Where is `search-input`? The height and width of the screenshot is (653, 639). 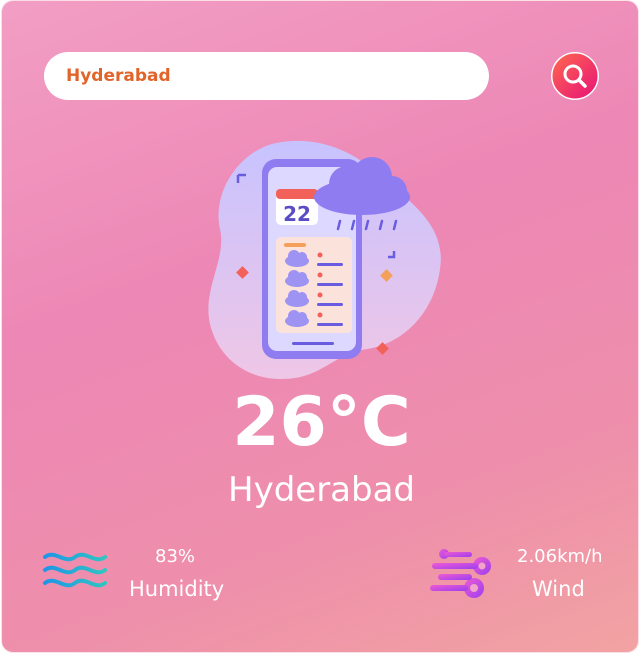 search-input is located at coordinates (266, 76).